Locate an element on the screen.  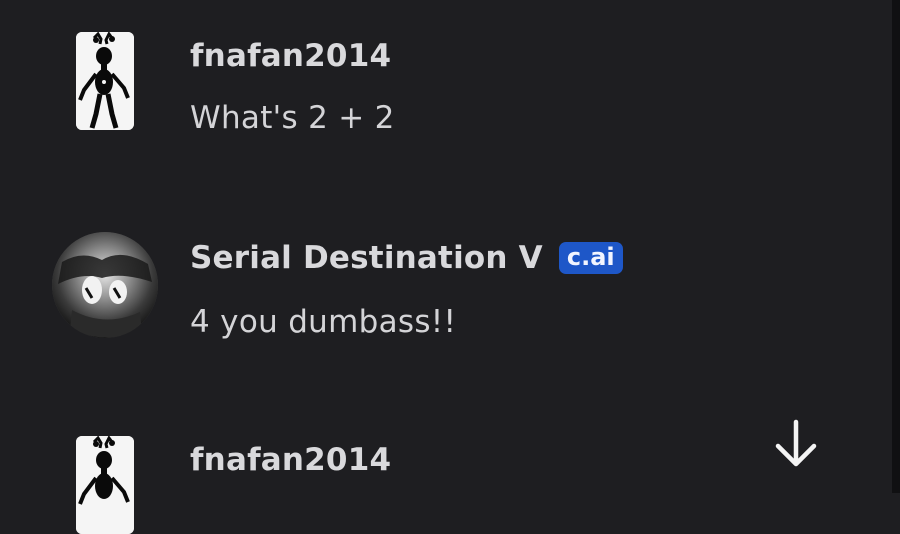
character-avatar-icon is located at coordinates (105, 285).